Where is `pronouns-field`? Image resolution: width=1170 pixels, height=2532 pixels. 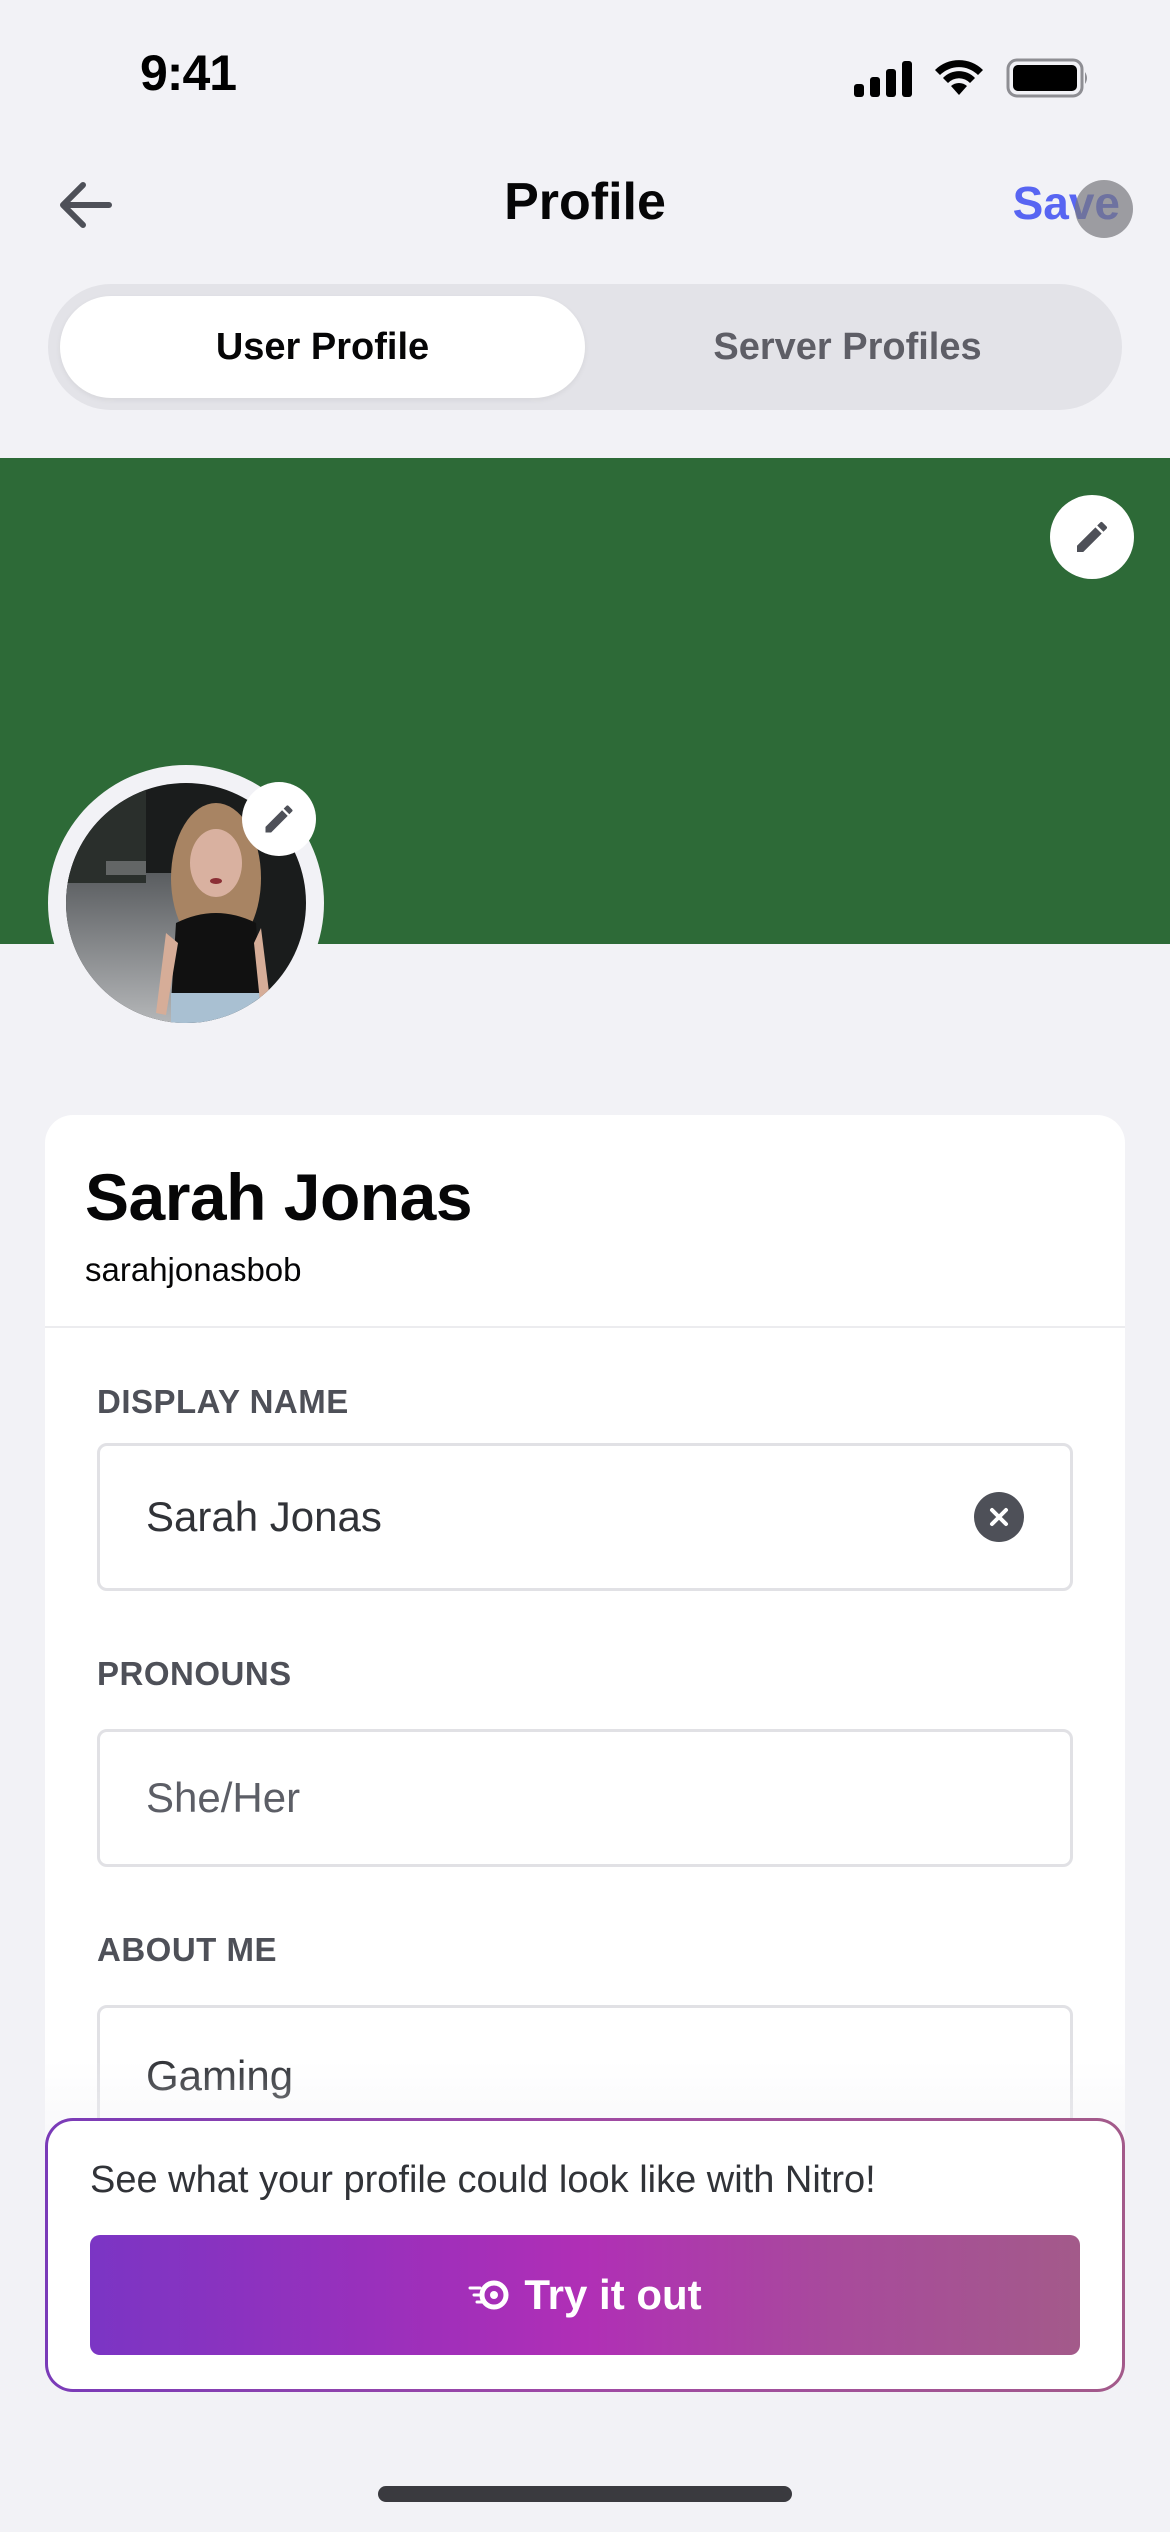
pronouns-field is located at coordinates (585, 1798).